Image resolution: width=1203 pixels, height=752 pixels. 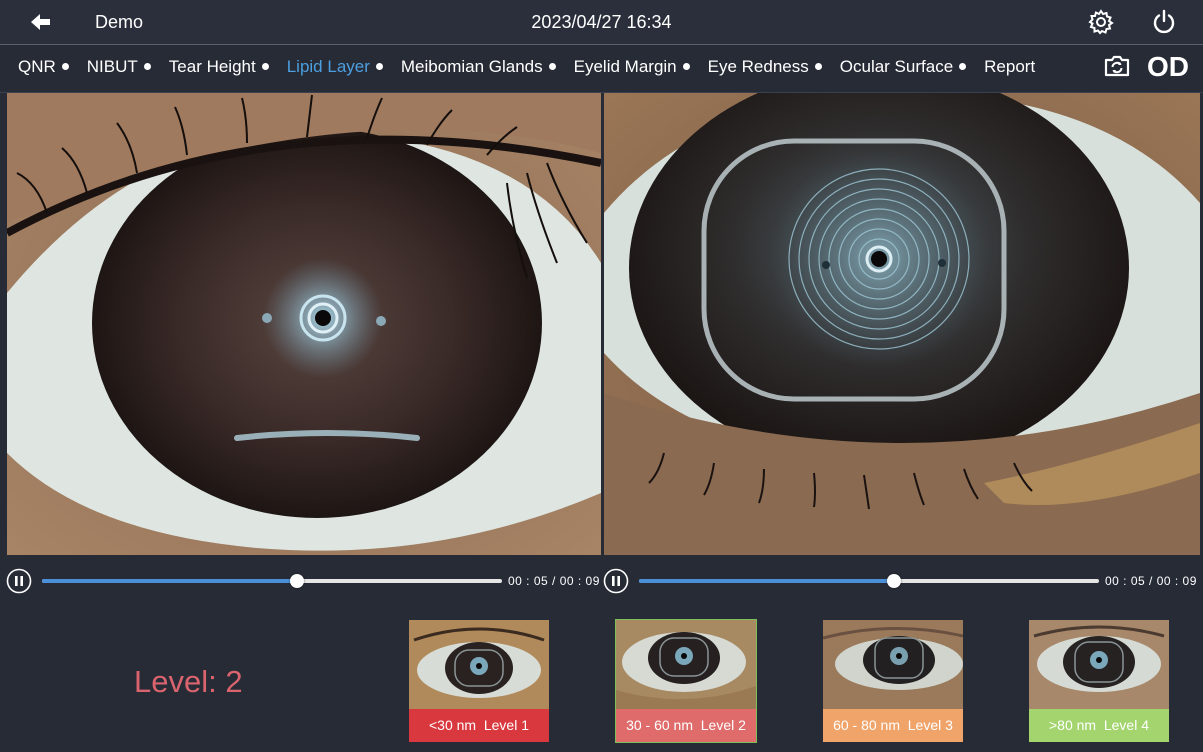 I want to click on tab-tear-height: Tear Height, so click(x=219, y=67).